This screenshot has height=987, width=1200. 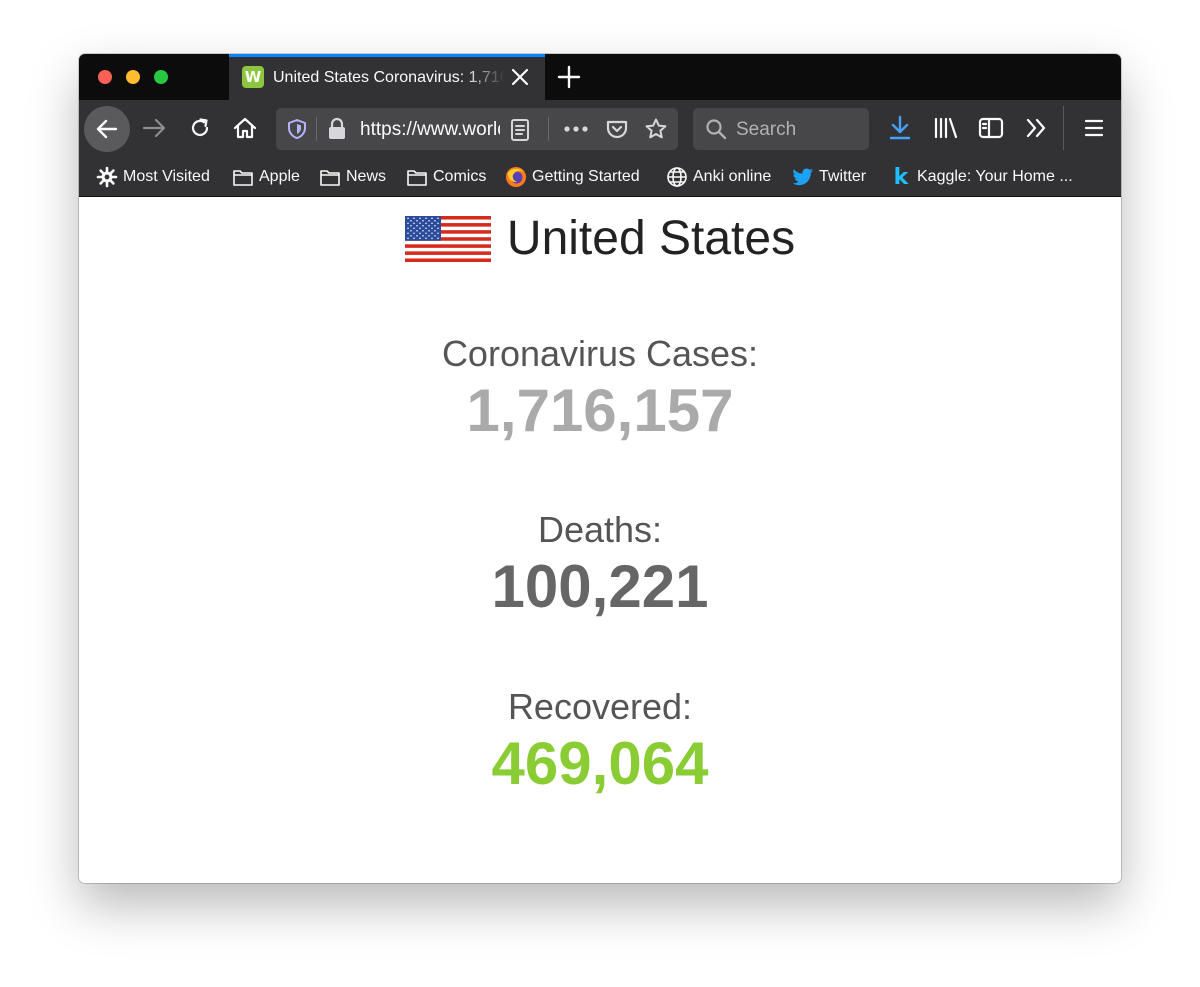 I want to click on overflow-chevrons-icon, so click(x=1036, y=128).